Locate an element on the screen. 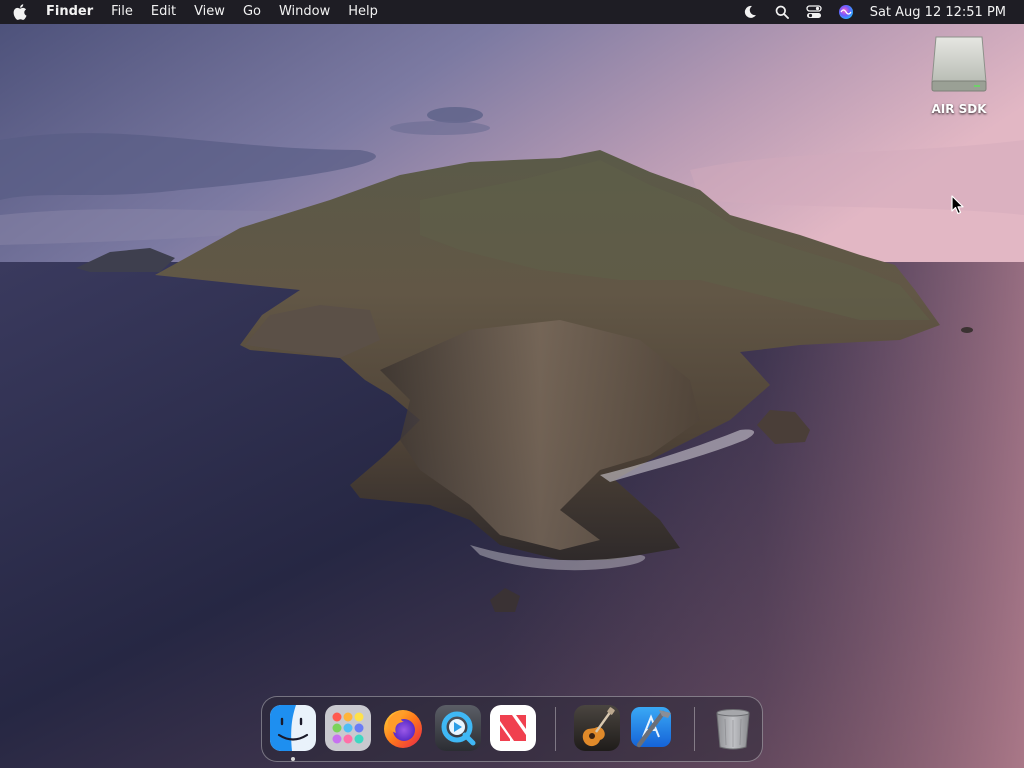  finder-icon is located at coordinates (293, 728).